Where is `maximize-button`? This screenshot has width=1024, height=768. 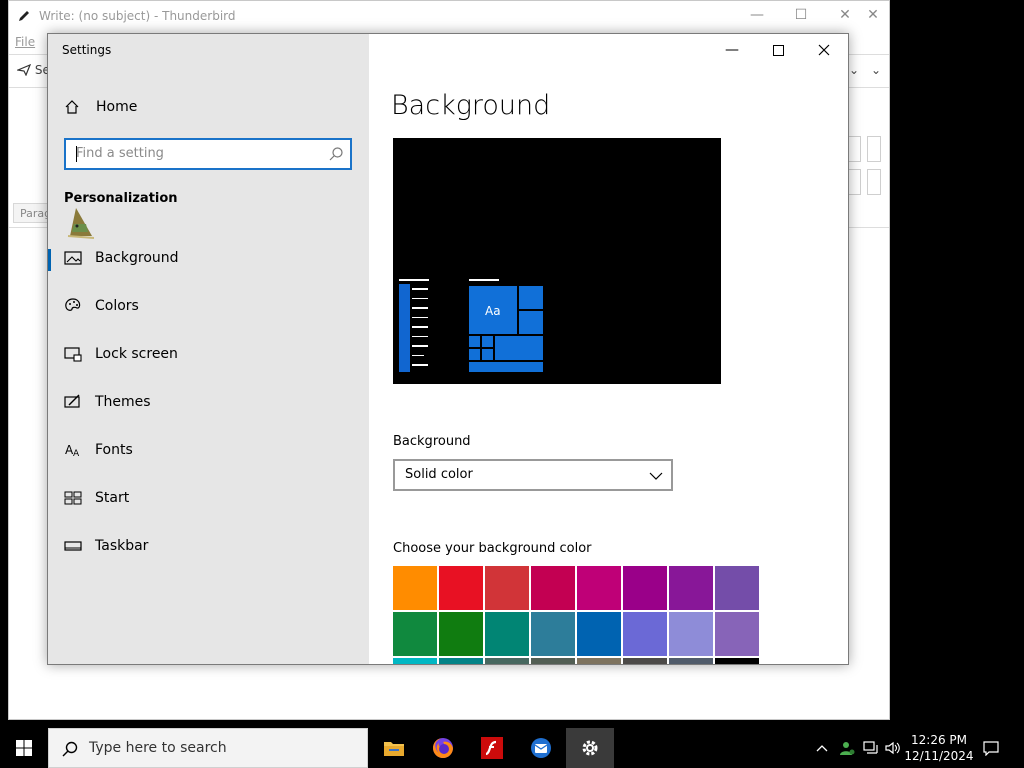 maximize-button is located at coordinates (778, 50).